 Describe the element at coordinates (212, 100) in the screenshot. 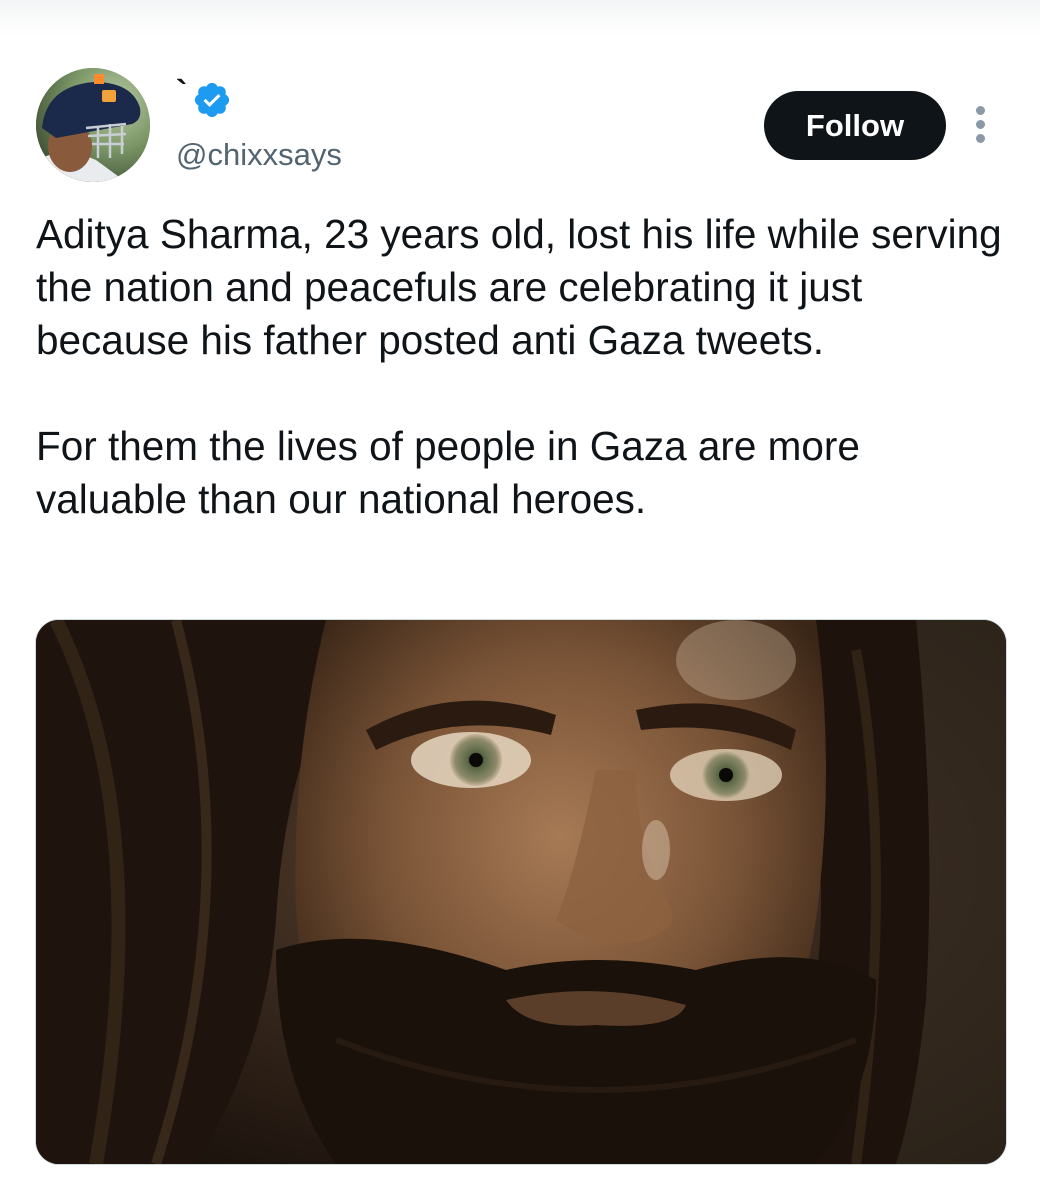

I see `verified-badge-icon` at that location.